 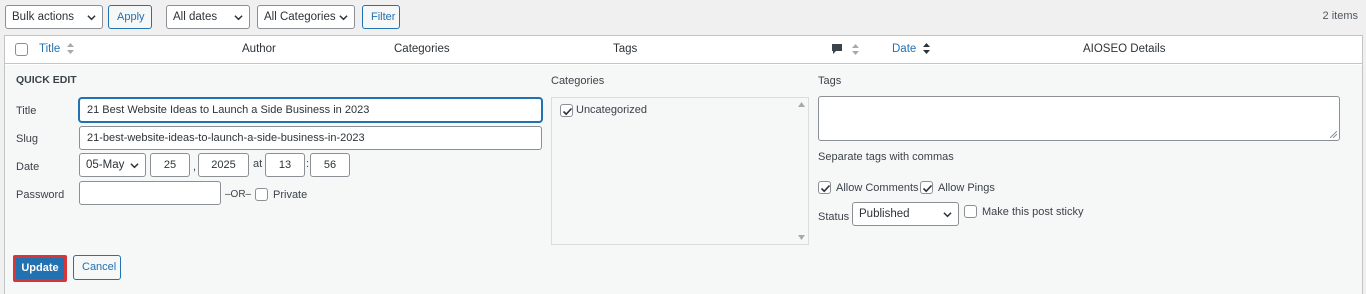 I want to click on sticky-label: Make this post sticky, so click(x=1033, y=212).